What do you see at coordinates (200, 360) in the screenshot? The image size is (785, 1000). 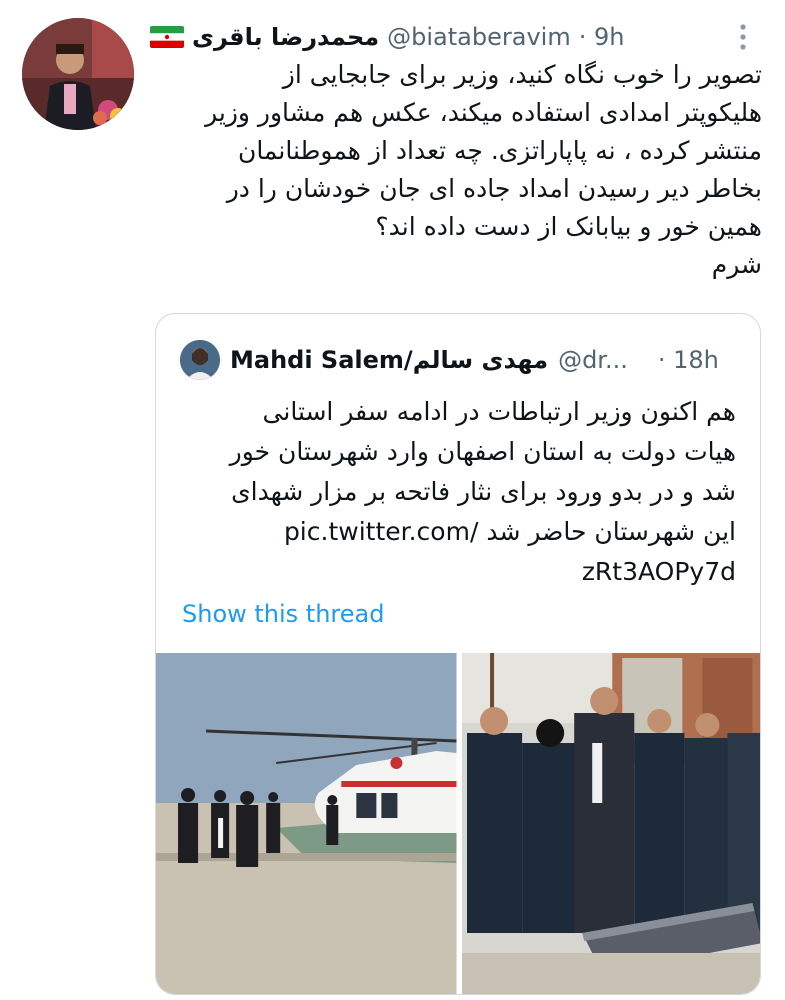 I see `quoted-author-avatar` at bounding box center [200, 360].